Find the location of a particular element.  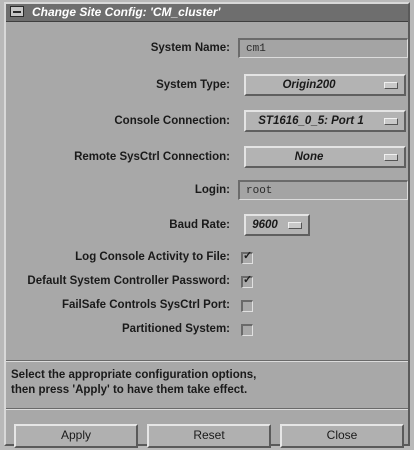

default-password-label: Default System Controller Password: is located at coordinates (128, 281).